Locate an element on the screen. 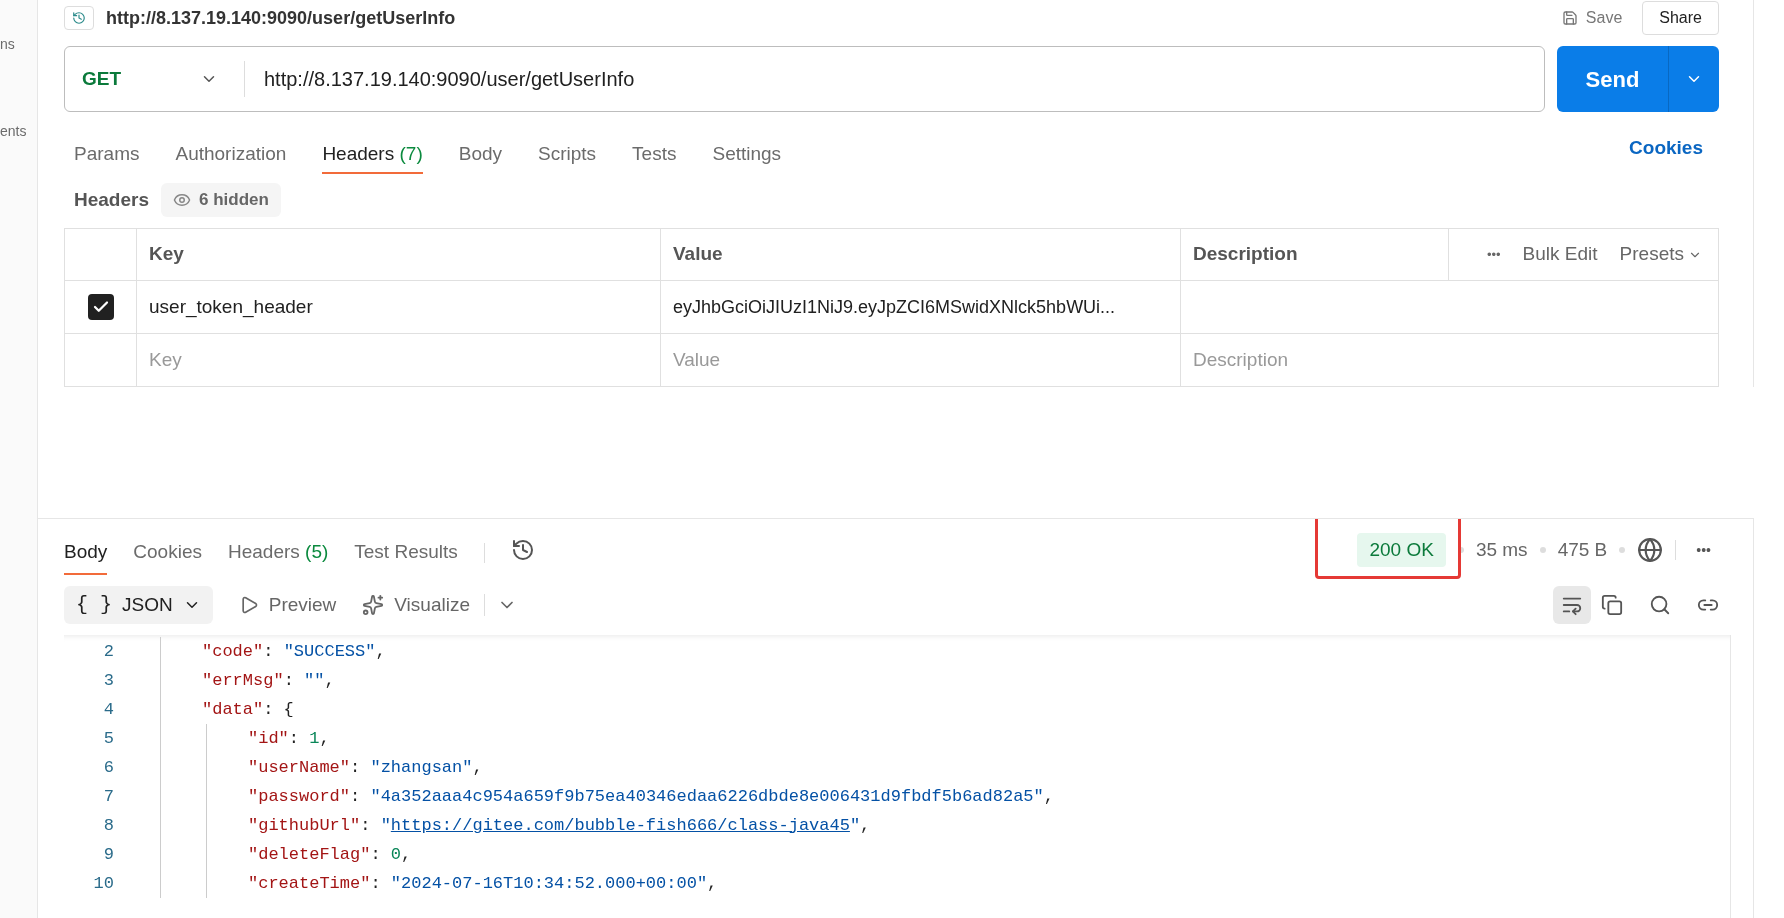 The width and height of the screenshot is (1784, 918). history-icon is located at coordinates (522, 550).